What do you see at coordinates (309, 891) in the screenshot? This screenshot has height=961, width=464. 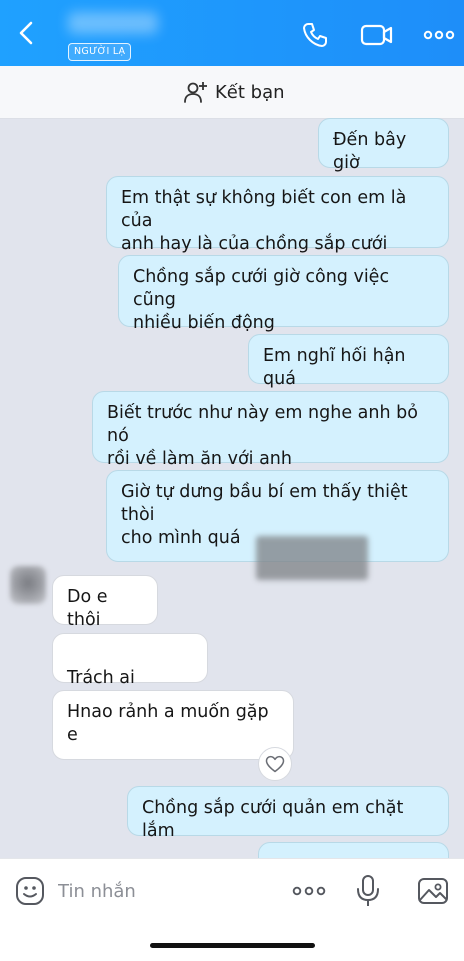 I see `more-options-icon` at bounding box center [309, 891].